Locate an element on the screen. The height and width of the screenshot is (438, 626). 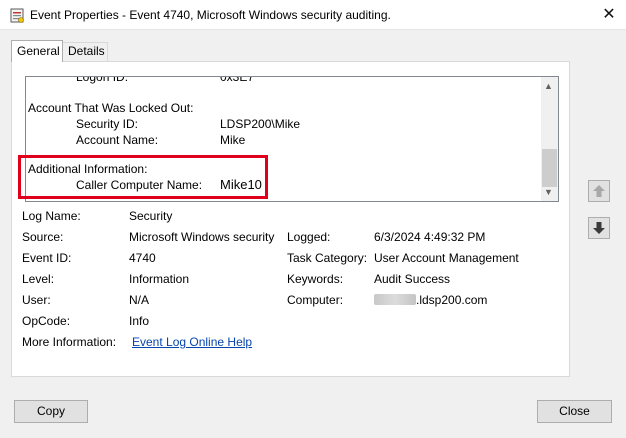
event-viewer-icon is located at coordinates (17, 15).